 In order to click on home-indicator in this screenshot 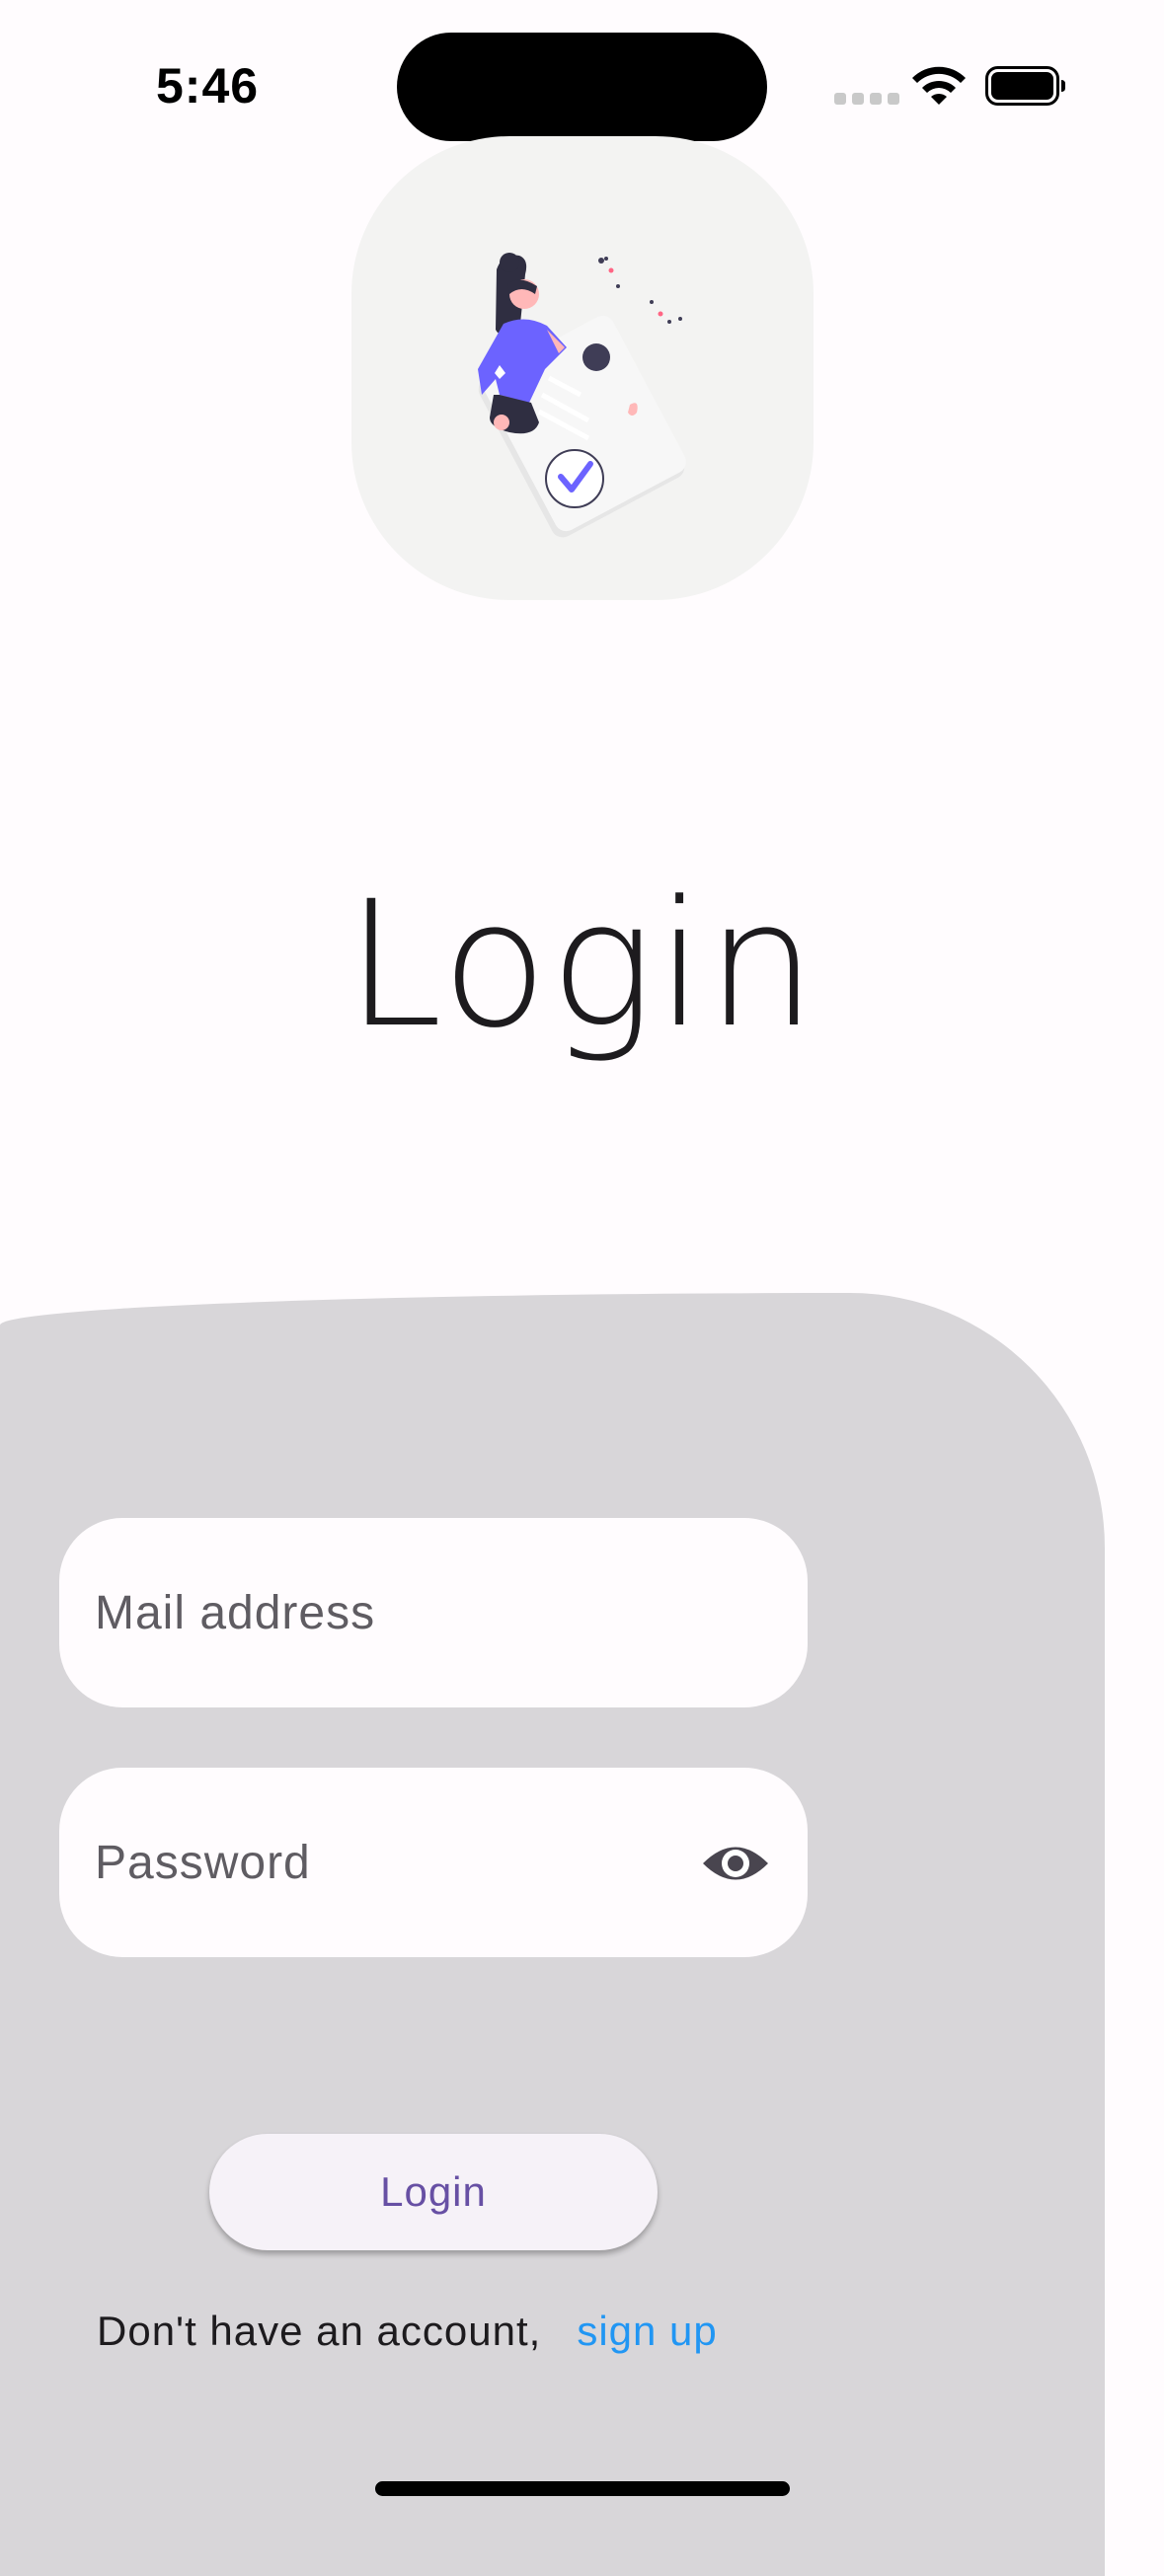, I will do `click(582, 2488)`.